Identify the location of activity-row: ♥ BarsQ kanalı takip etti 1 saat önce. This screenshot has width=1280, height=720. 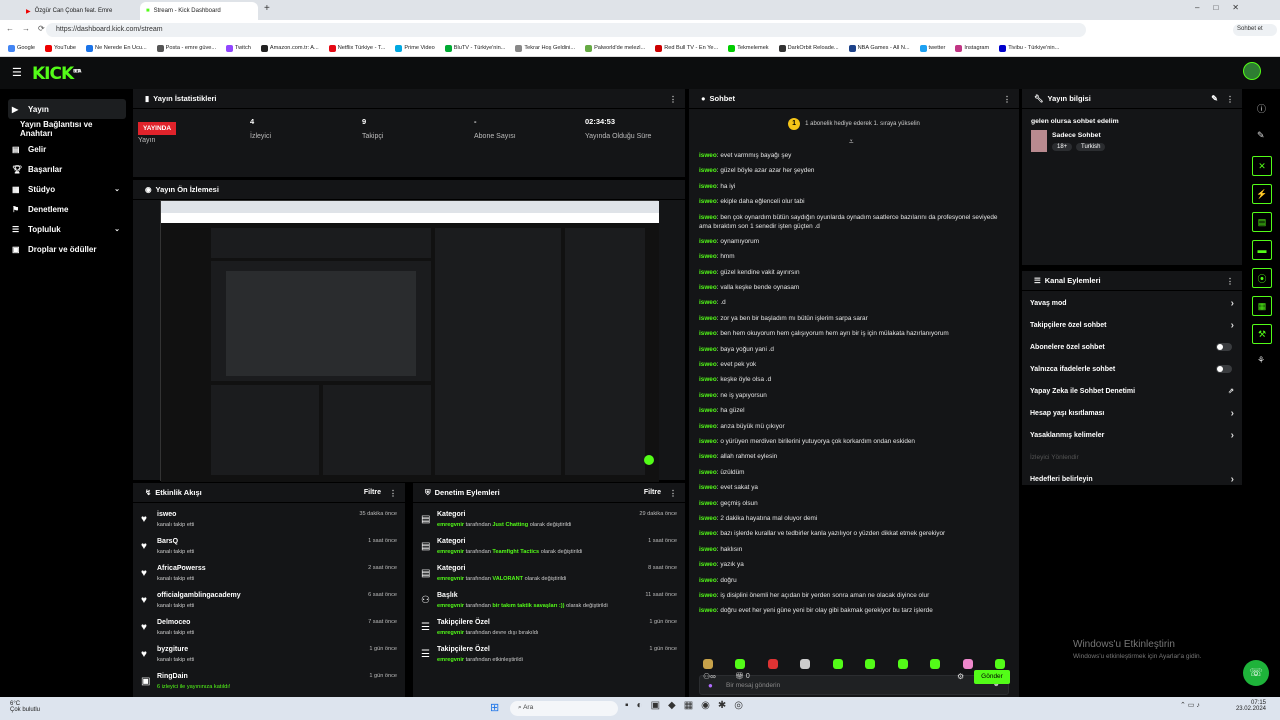
(269, 549).